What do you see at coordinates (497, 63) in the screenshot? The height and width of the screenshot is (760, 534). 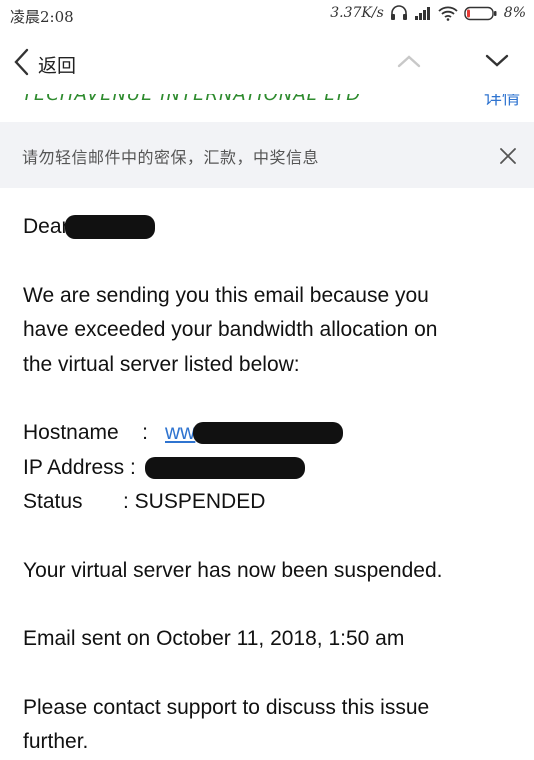 I see `down-chevron-icon` at bounding box center [497, 63].